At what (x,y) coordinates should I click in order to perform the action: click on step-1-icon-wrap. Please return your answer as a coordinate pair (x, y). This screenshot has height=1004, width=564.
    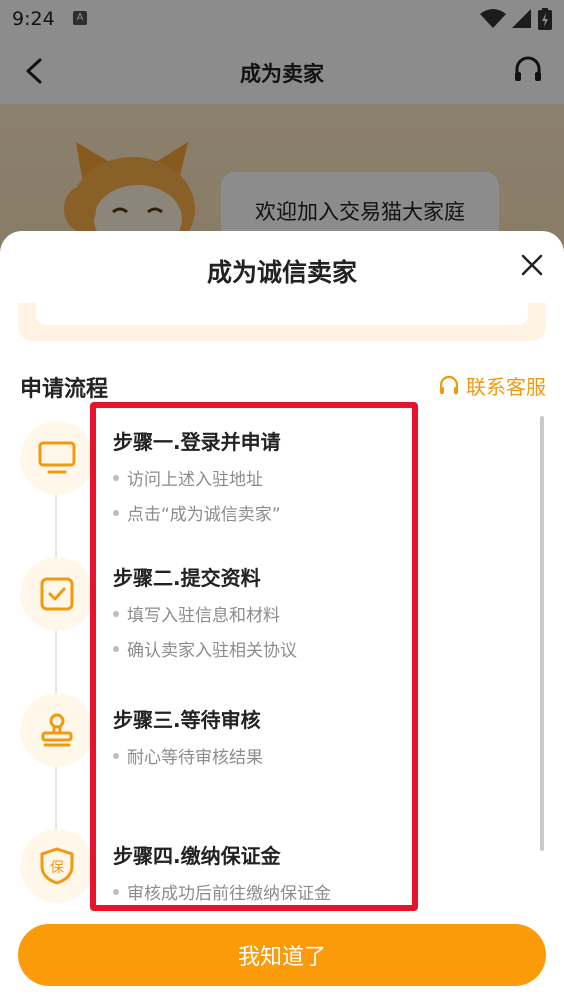
    Looking at the image, I should click on (57, 458).